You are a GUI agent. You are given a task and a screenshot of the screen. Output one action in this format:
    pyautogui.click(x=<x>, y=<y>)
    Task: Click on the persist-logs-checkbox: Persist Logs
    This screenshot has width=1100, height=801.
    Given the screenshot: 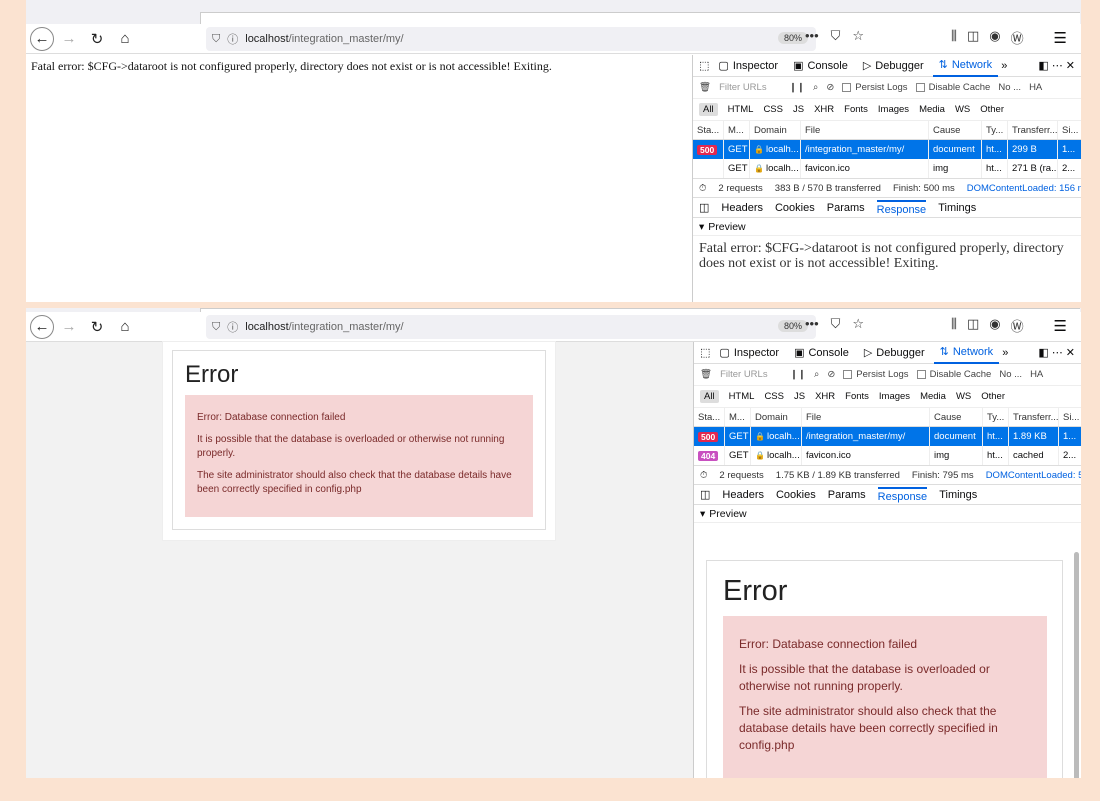 What is the action you would take?
    pyautogui.click(x=876, y=374)
    